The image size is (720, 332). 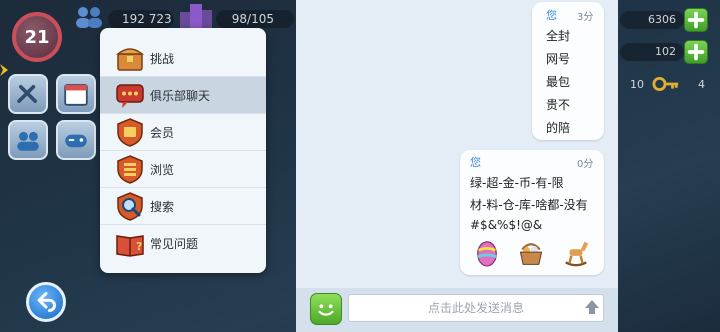 I want to click on menu-item-search: 搜索, so click(x=183, y=206).